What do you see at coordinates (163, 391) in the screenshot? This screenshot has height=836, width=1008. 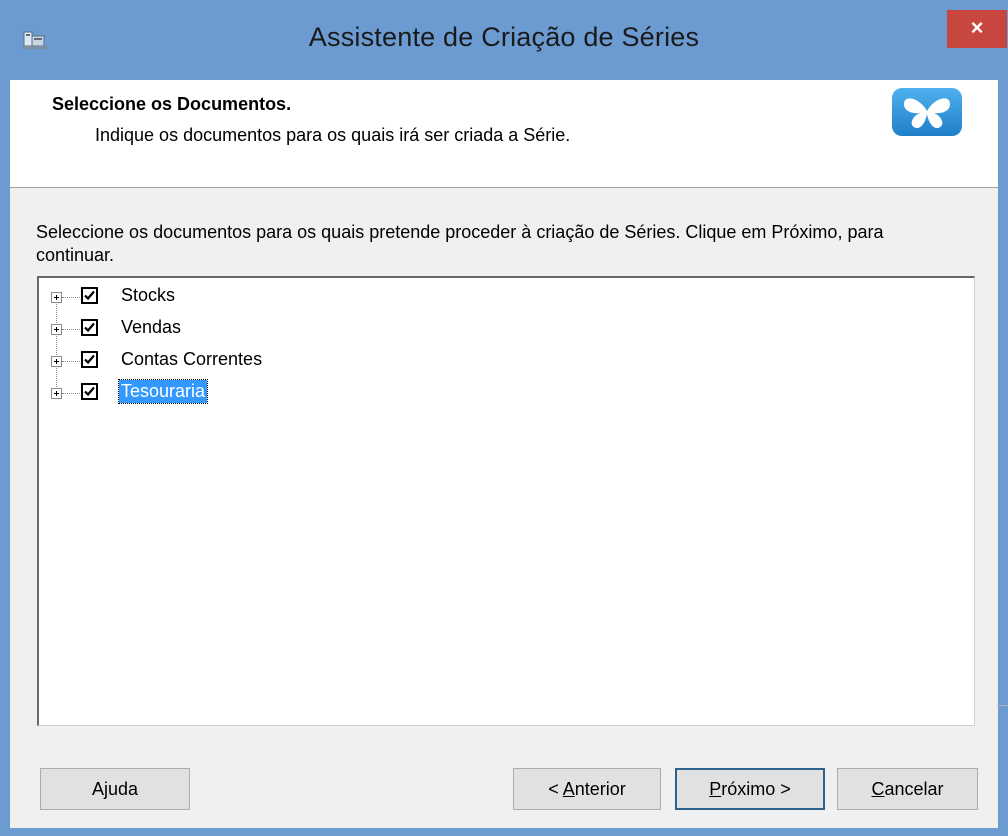 I see `tree-item-label-selected: Tesouraria` at bounding box center [163, 391].